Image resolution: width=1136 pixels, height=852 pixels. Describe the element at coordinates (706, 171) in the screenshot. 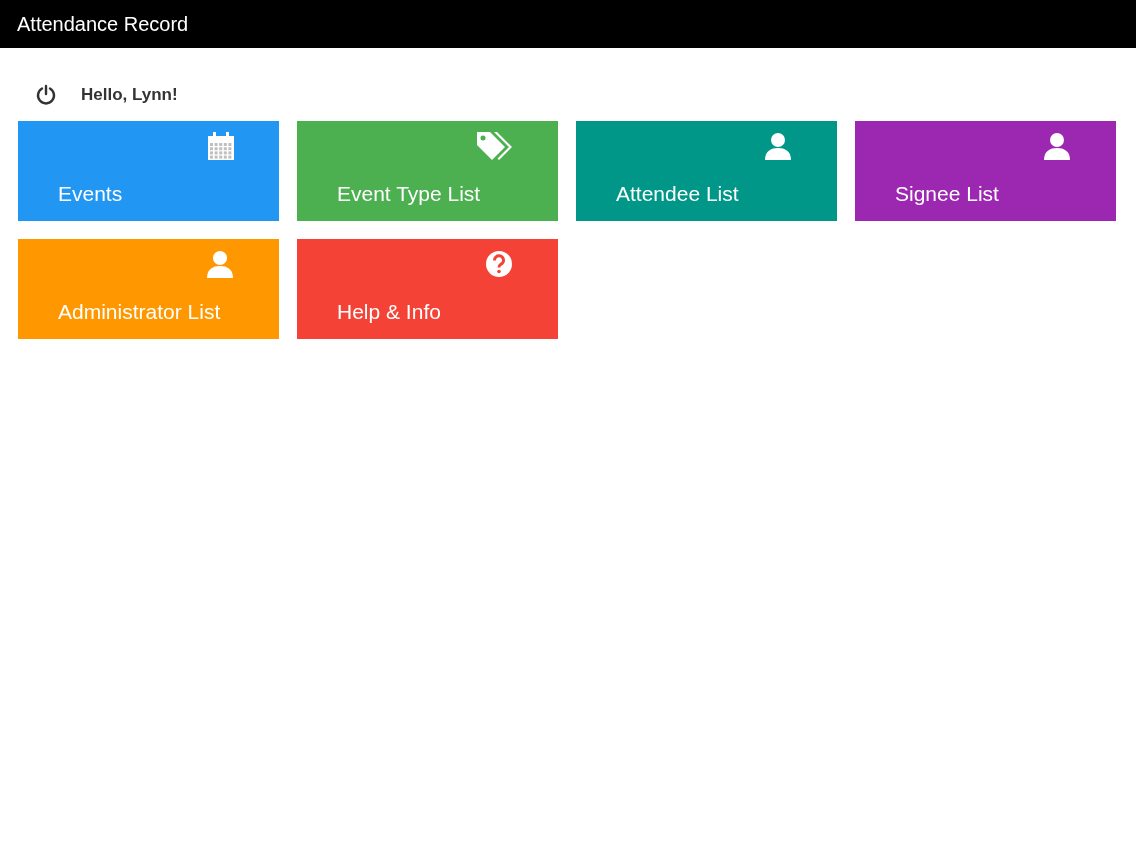

I see `menu-tile: Attendee List` at that location.